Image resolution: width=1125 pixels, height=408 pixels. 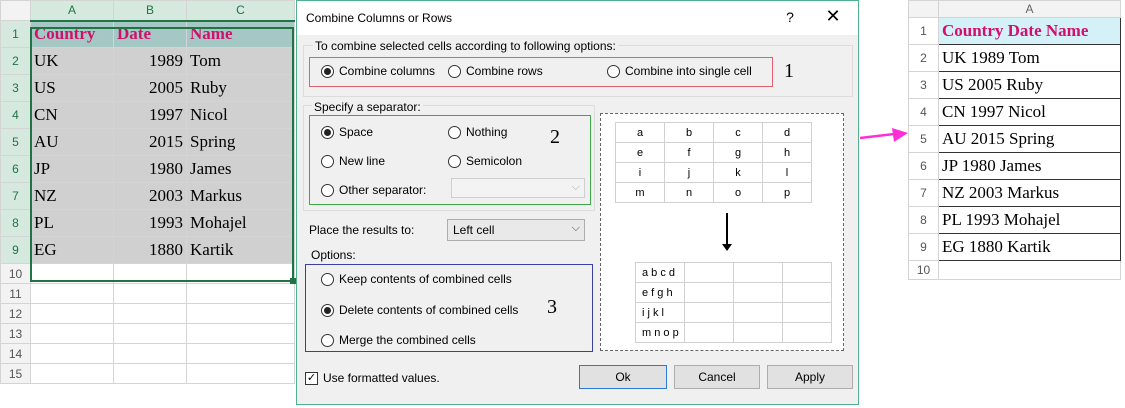 I want to click on cell-country: US, so click(x=72, y=88).